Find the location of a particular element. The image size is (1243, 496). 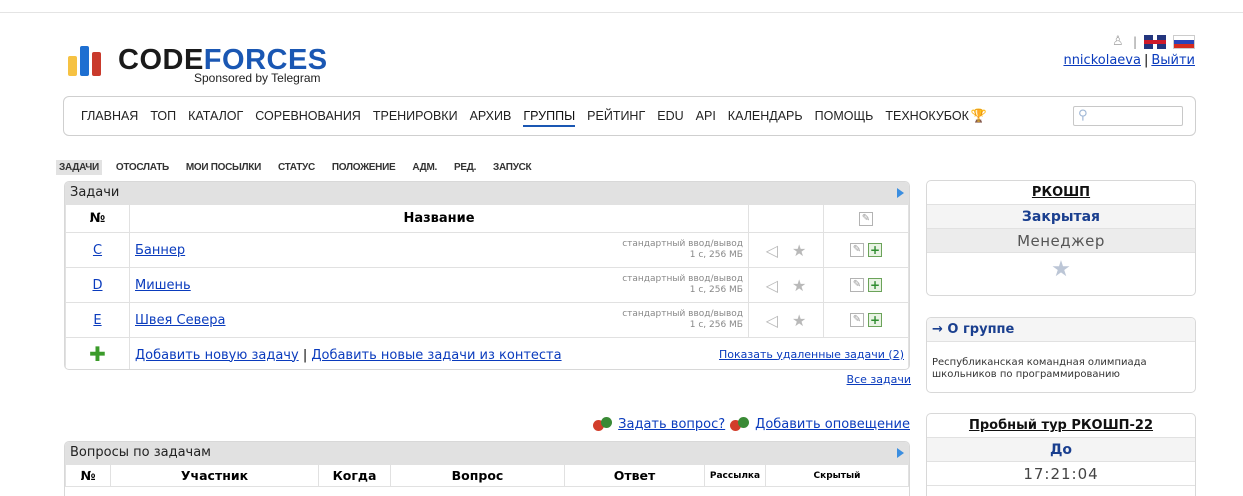

problem-index-cell: E is located at coordinates (97, 320).